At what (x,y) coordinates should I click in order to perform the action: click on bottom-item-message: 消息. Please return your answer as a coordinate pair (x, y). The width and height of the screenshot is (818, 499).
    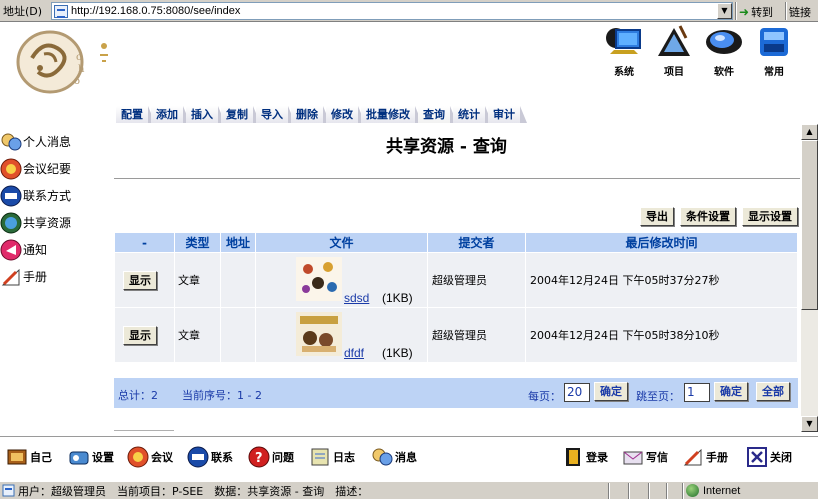
    Looking at the image, I should click on (394, 457).